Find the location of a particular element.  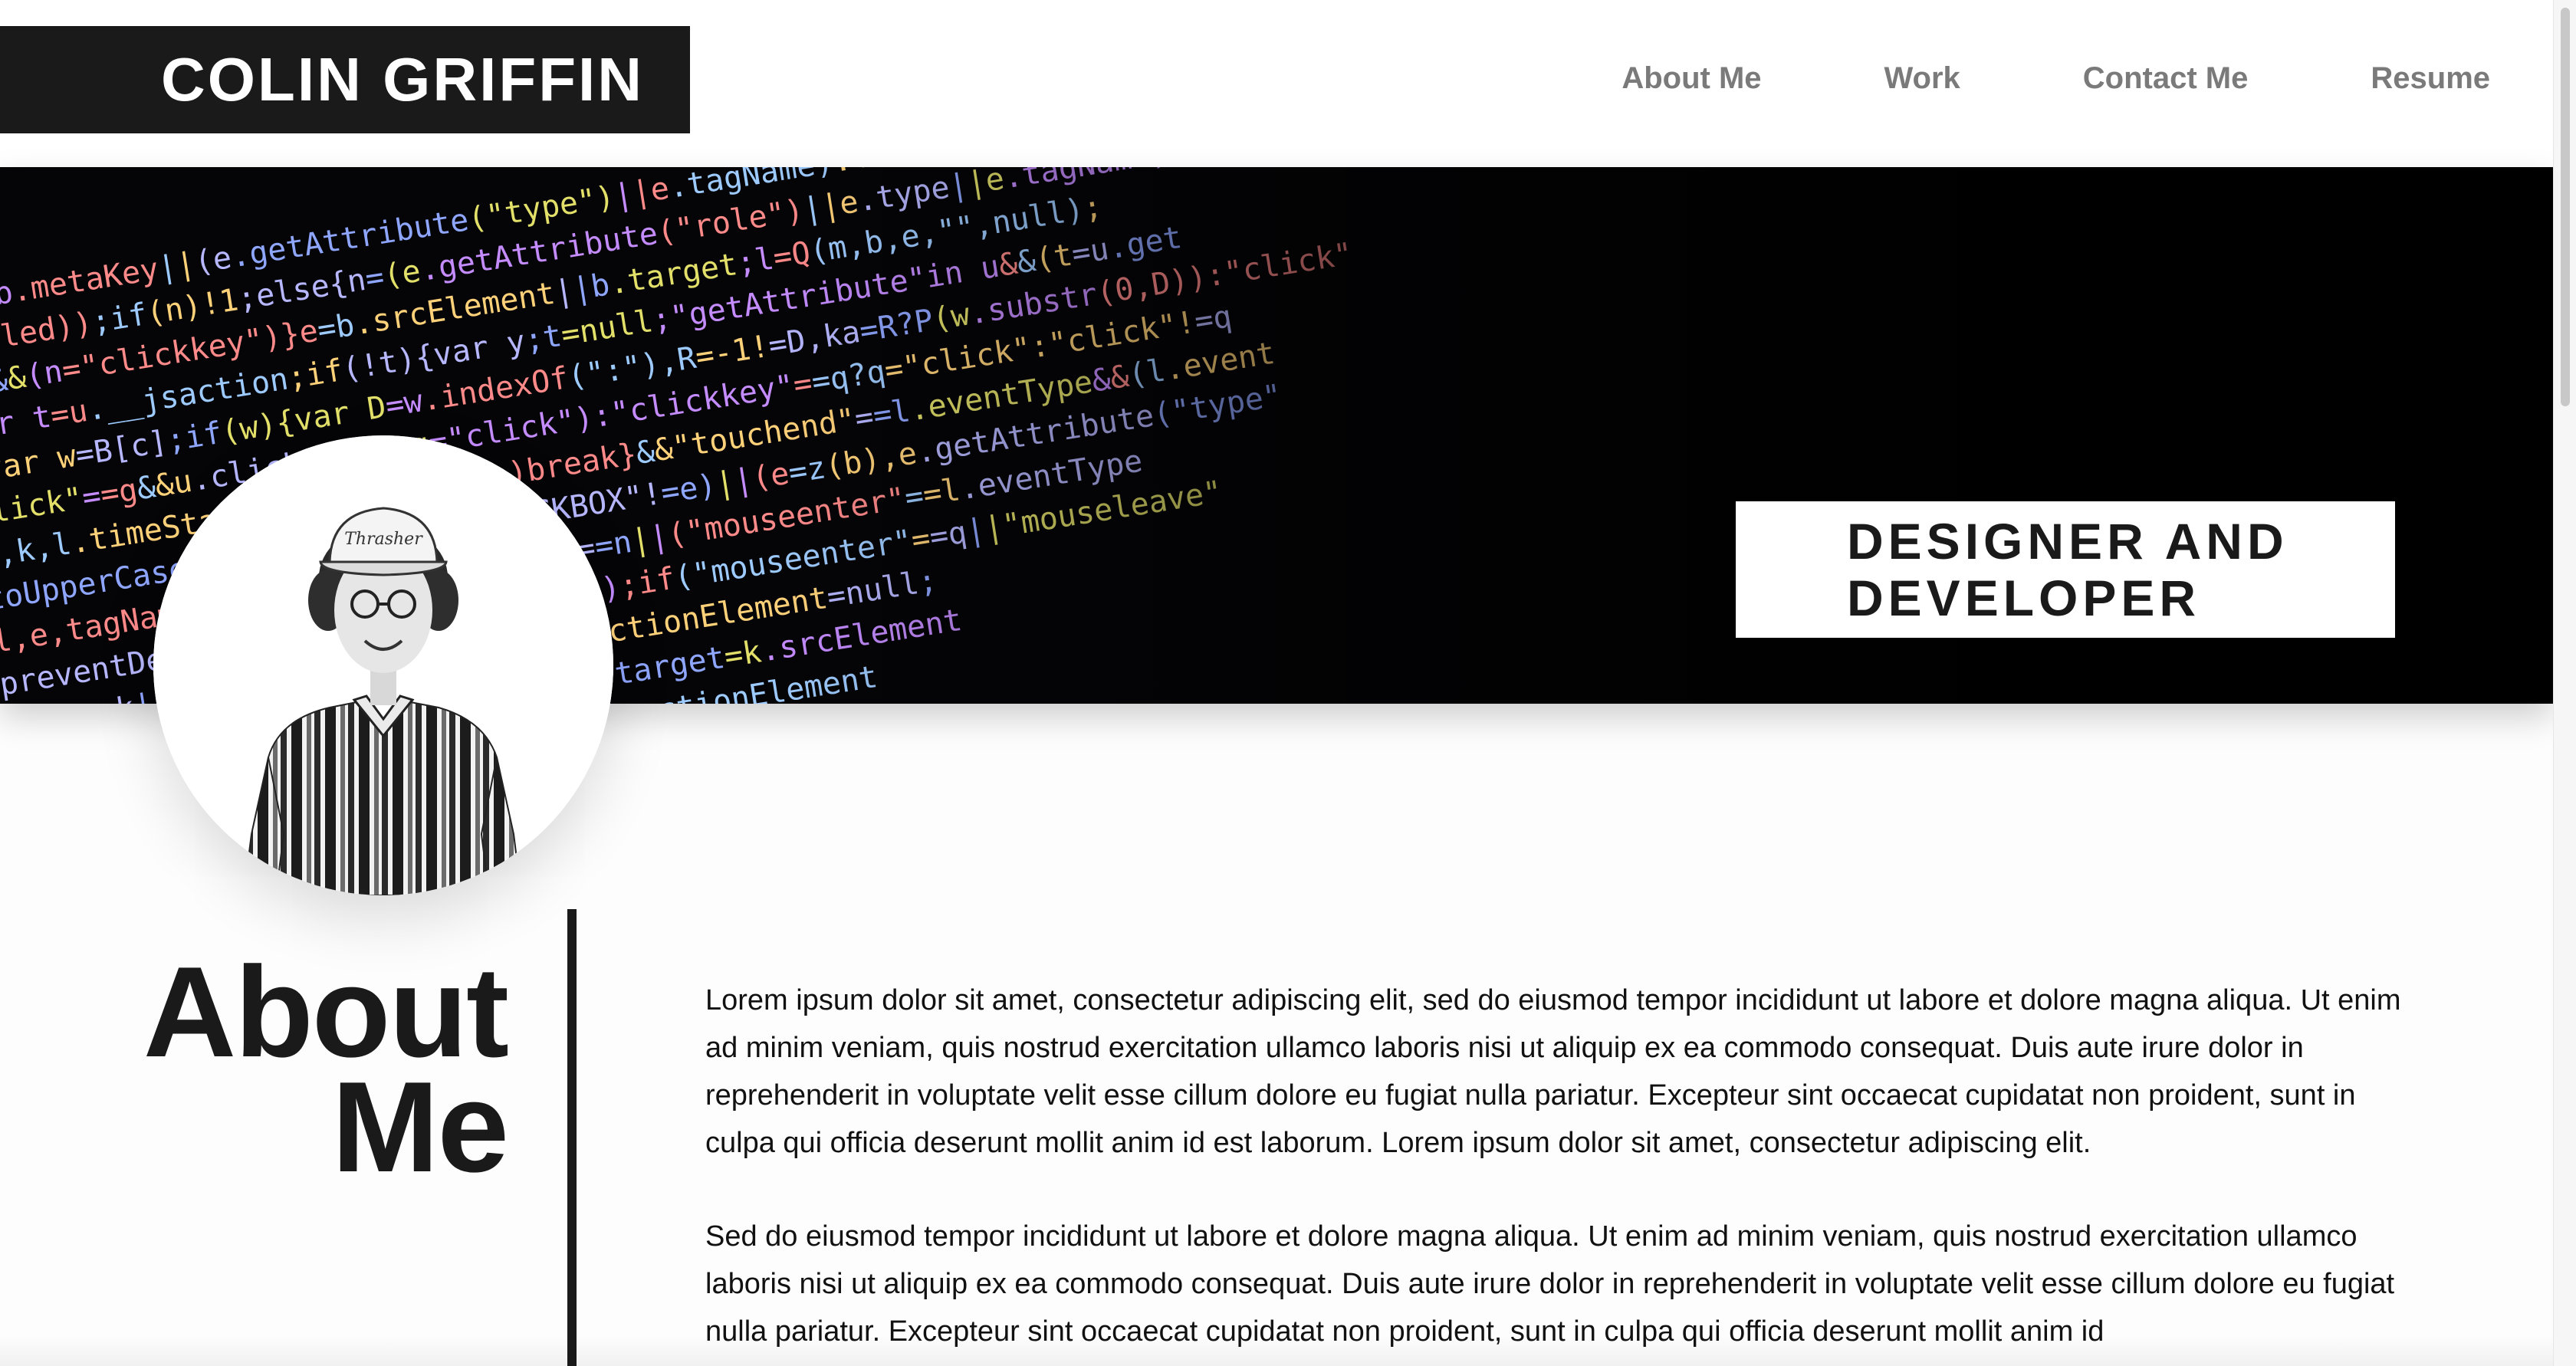

logo: COLIN GRIFFIN is located at coordinates (345, 79).